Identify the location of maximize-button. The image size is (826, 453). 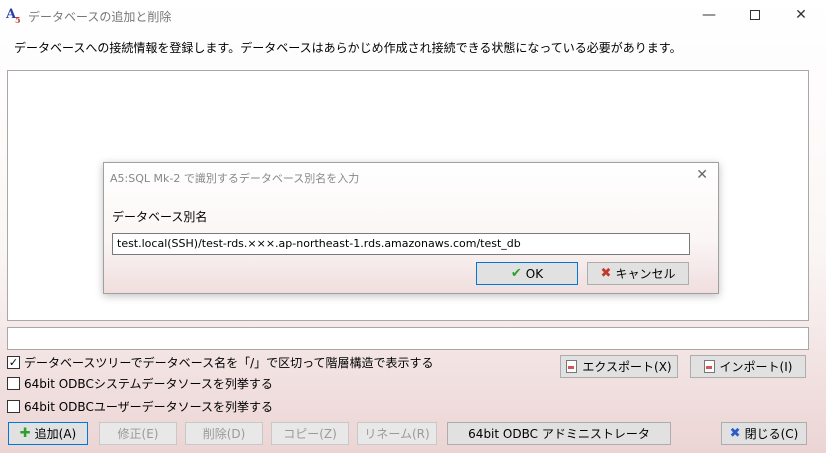
(755, 15).